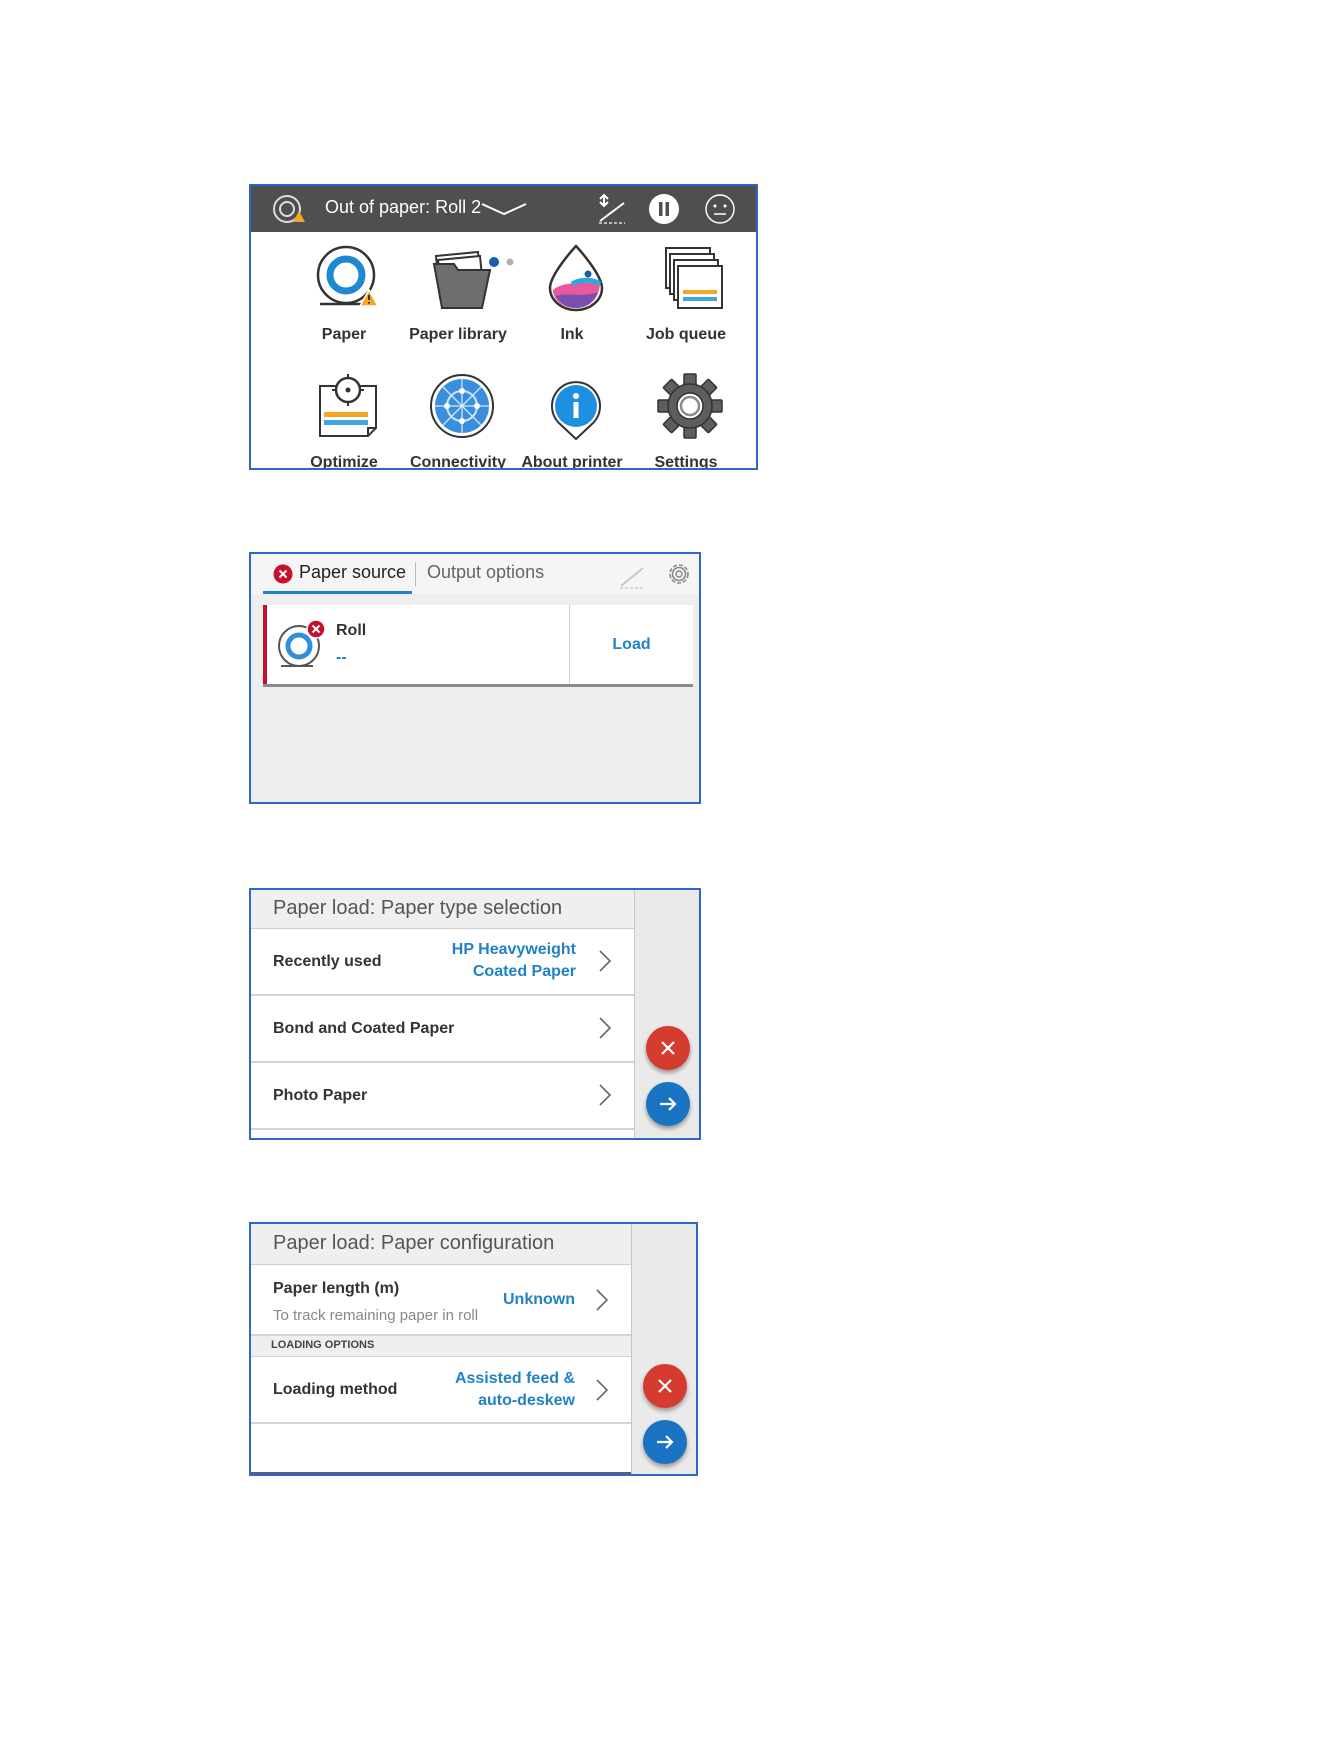 The height and width of the screenshot is (1761, 1323). Describe the element at coordinates (458, 334) in the screenshot. I see `tile-label: Paper library` at that location.